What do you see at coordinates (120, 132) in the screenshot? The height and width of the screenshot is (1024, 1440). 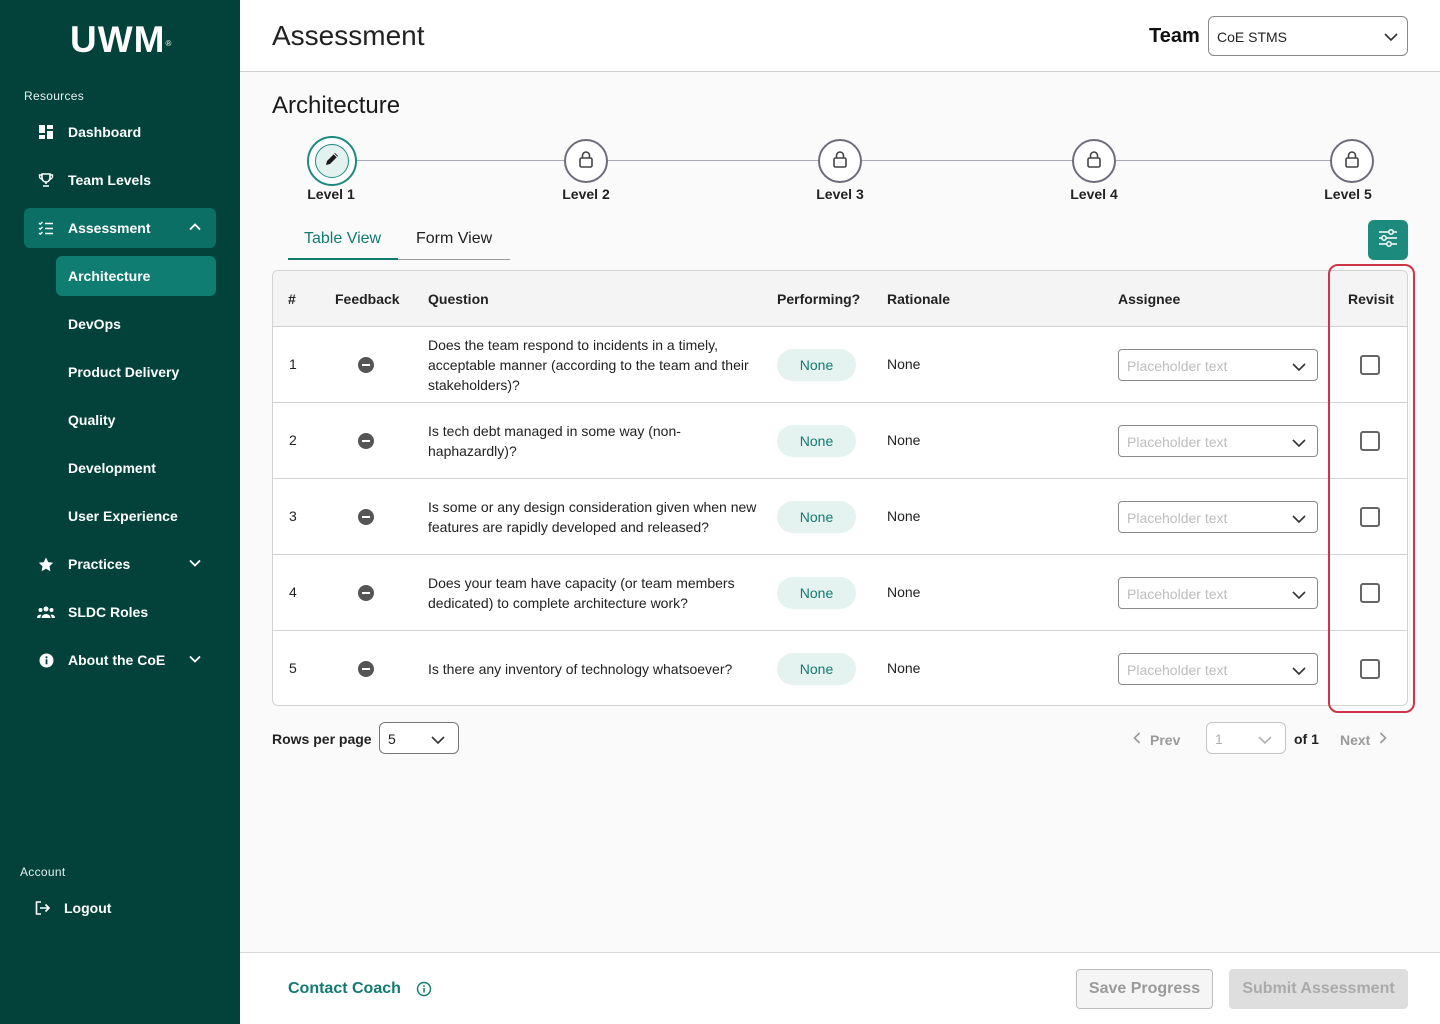 I see `sidebar-item-dashboard: Dashboard` at bounding box center [120, 132].